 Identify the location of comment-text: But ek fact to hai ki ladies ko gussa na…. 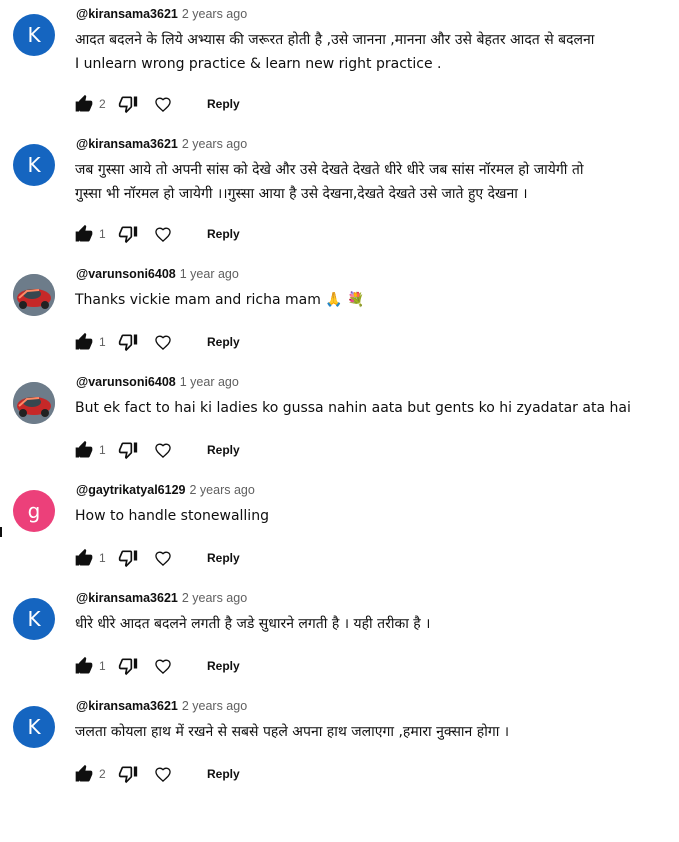
(353, 408).